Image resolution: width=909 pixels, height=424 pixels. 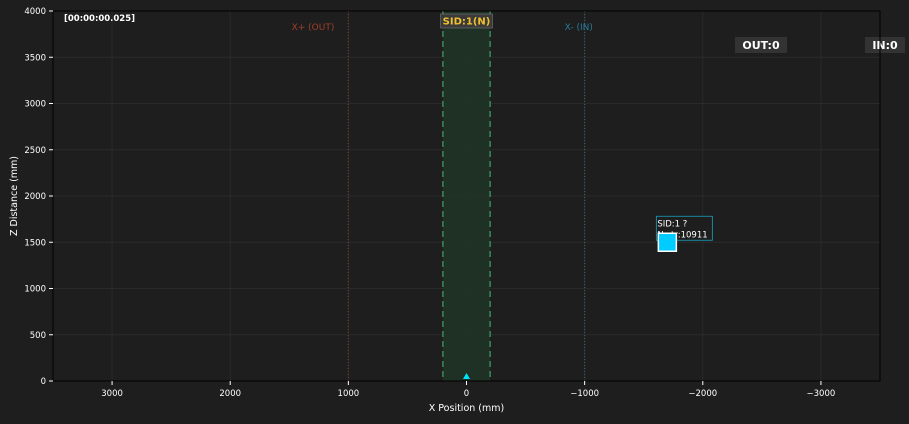 I want to click on y-tick-label: 4000, so click(x=35, y=12).